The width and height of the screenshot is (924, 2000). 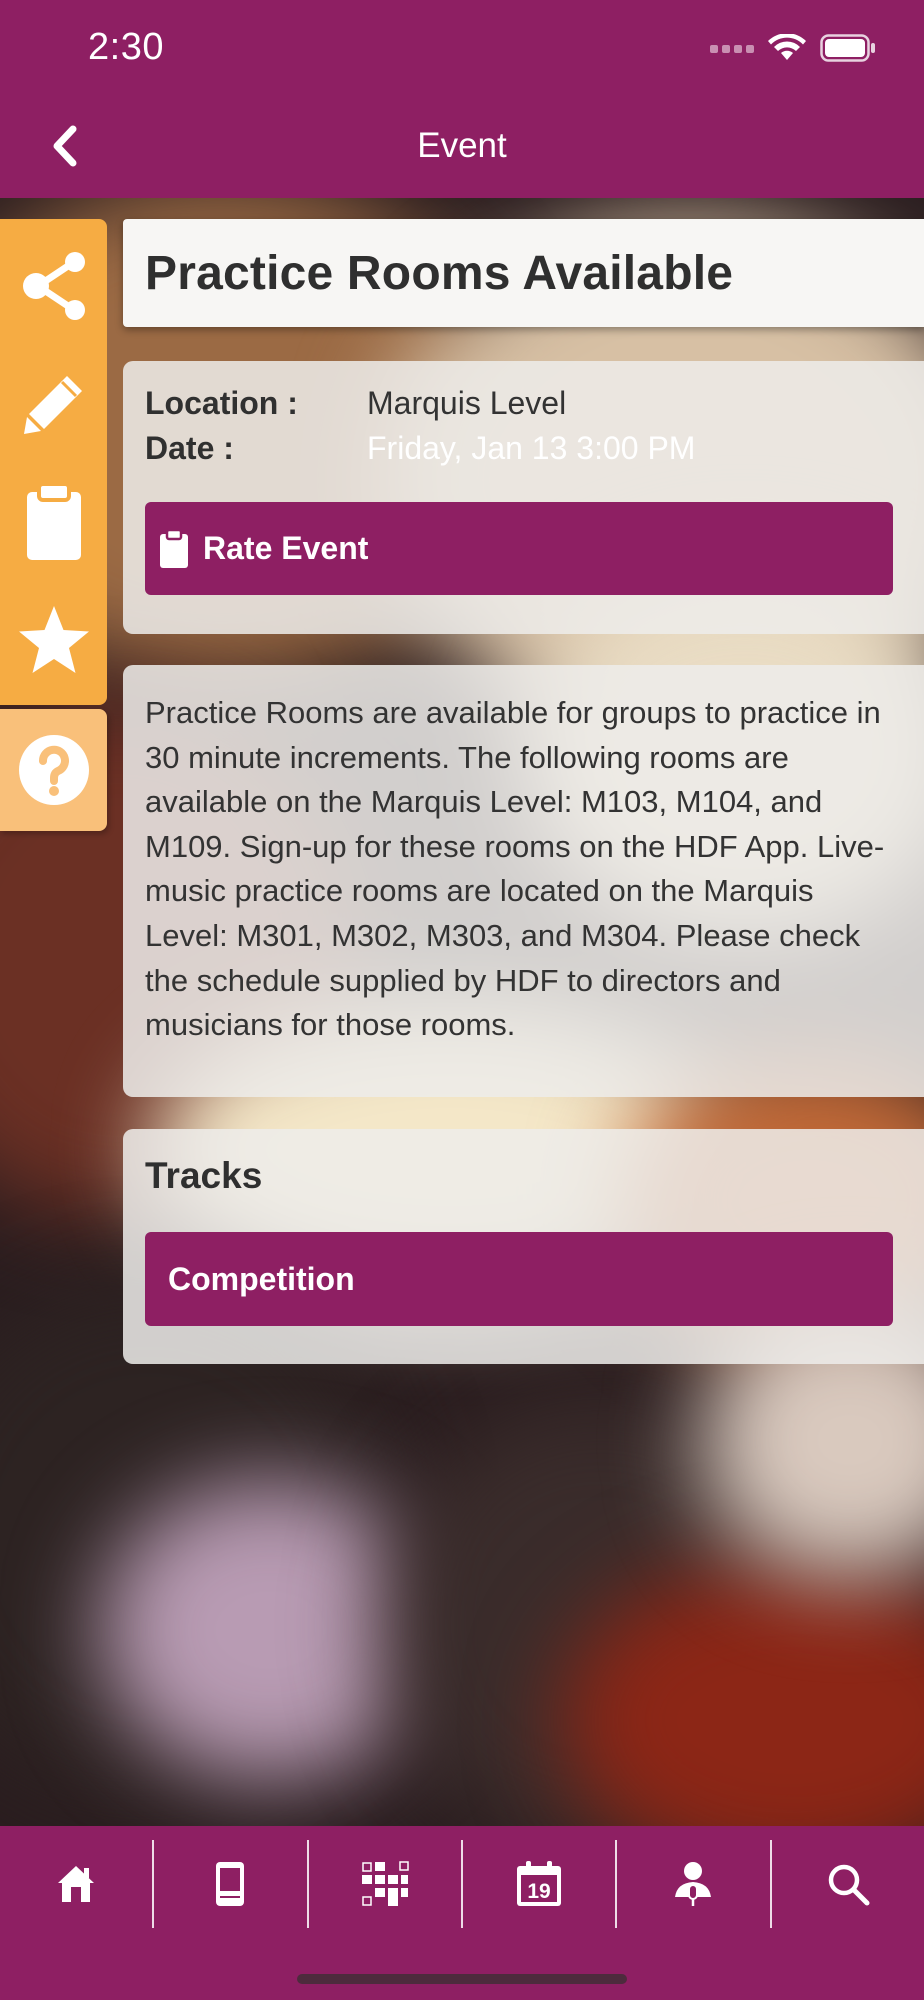 I want to click on star-icon, so click(x=53, y=639).